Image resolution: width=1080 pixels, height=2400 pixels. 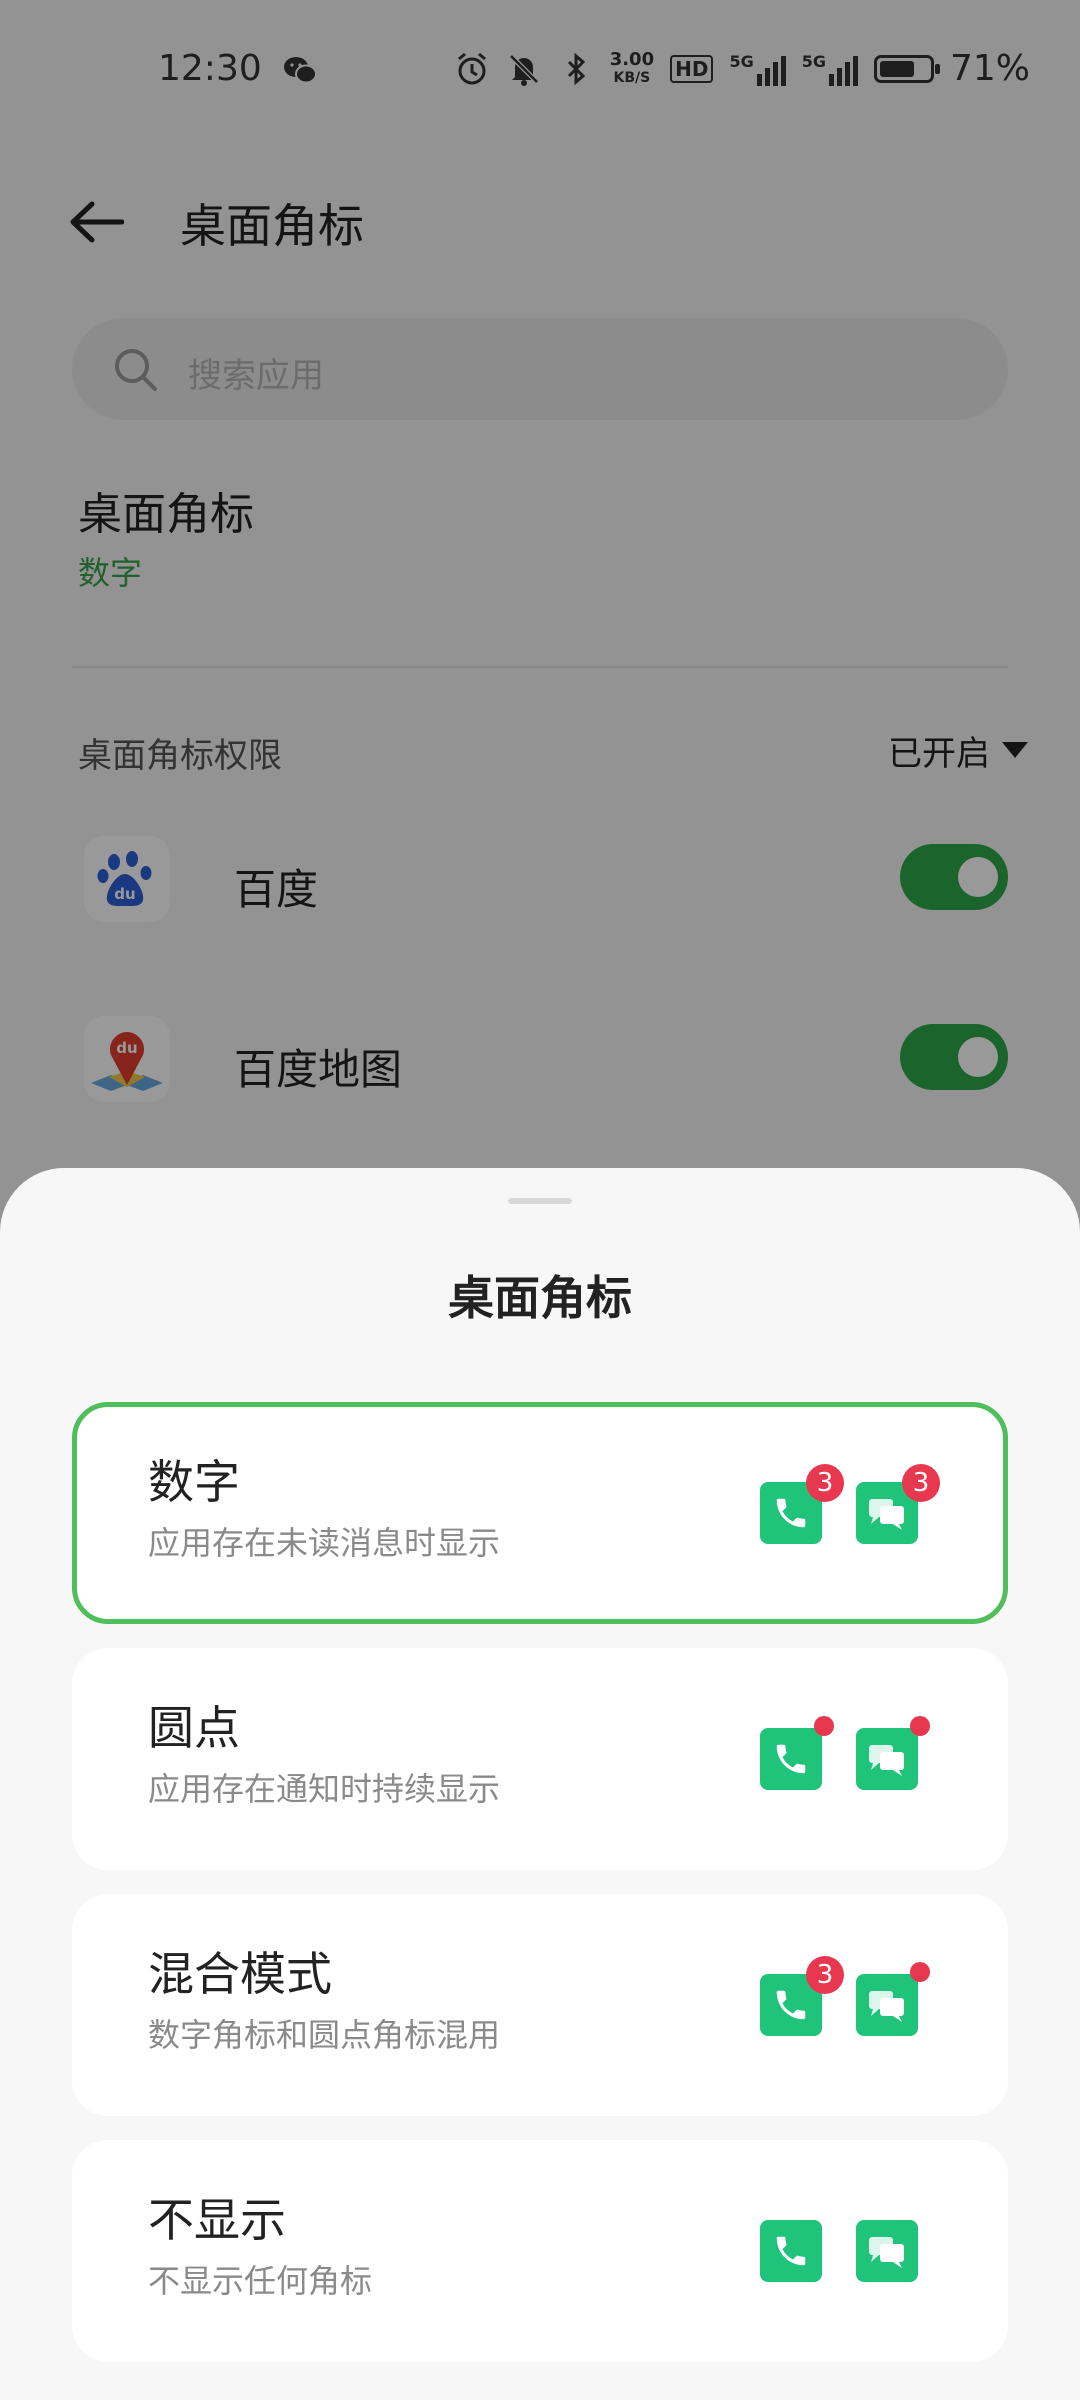 I want to click on message-icon: 3, so click(x=898, y=1504).